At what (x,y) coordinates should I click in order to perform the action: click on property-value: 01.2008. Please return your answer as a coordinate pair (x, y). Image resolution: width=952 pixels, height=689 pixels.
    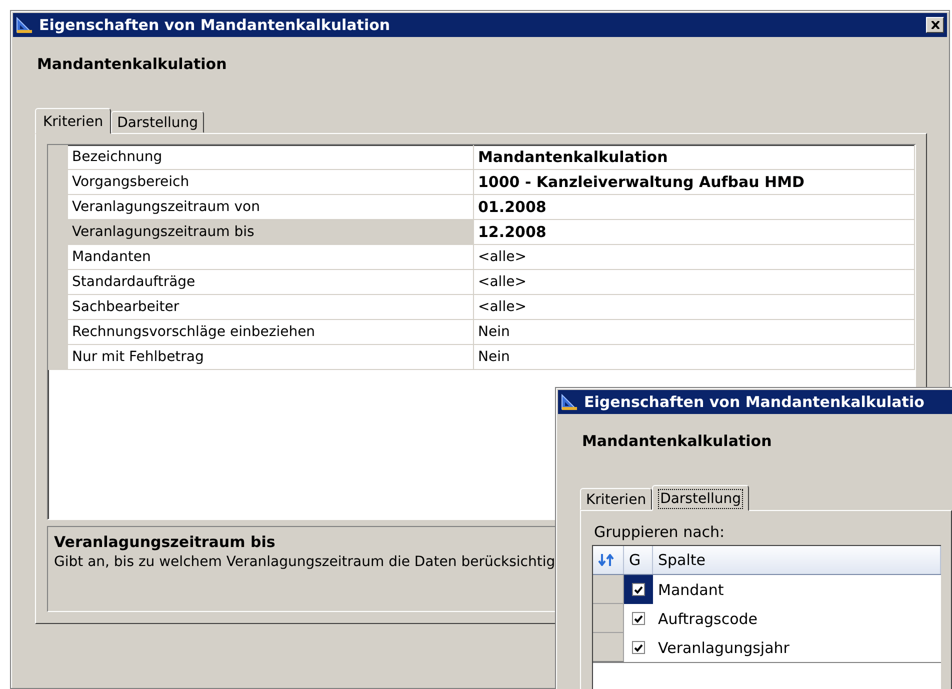
    Looking at the image, I should click on (694, 207).